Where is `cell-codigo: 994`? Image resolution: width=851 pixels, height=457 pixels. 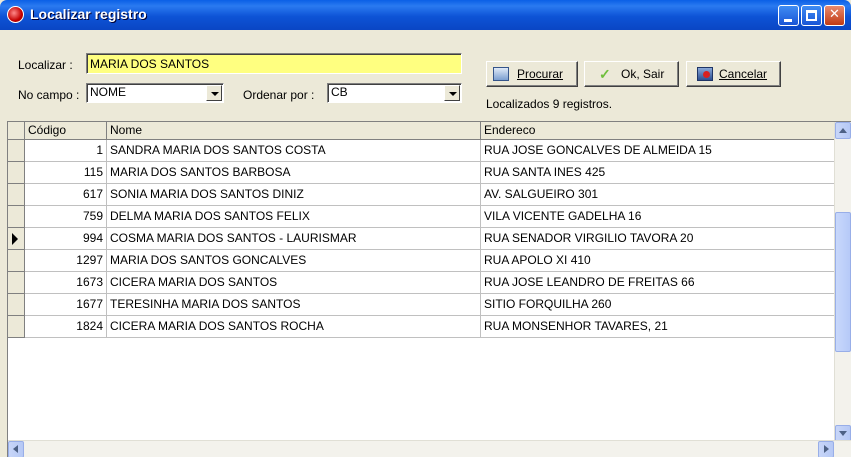
cell-codigo: 994 is located at coordinates (66, 239).